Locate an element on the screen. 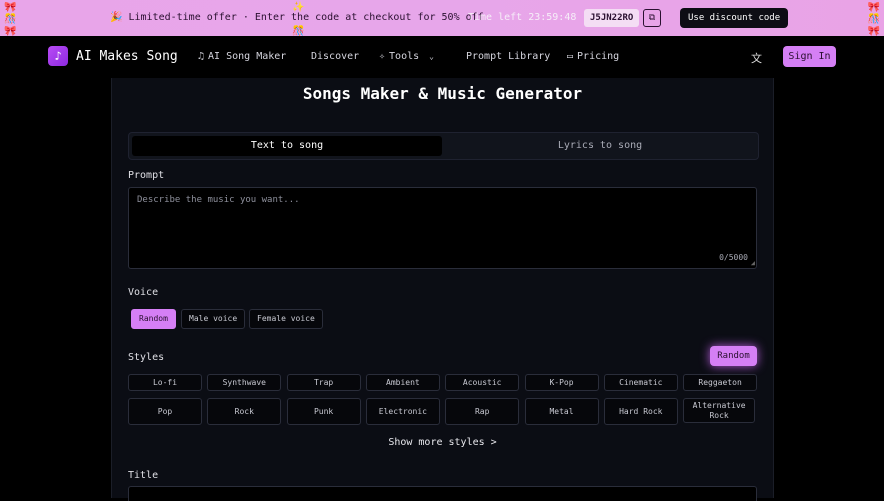 The image size is (884, 501). style-chip: Rap is located at coordinates (482, 411).